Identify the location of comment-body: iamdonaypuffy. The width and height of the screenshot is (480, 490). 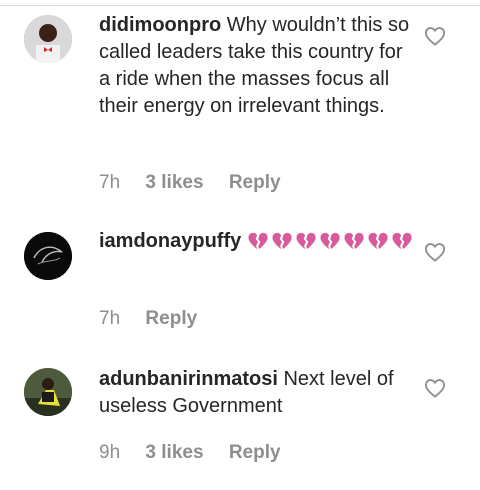
(258, 241).